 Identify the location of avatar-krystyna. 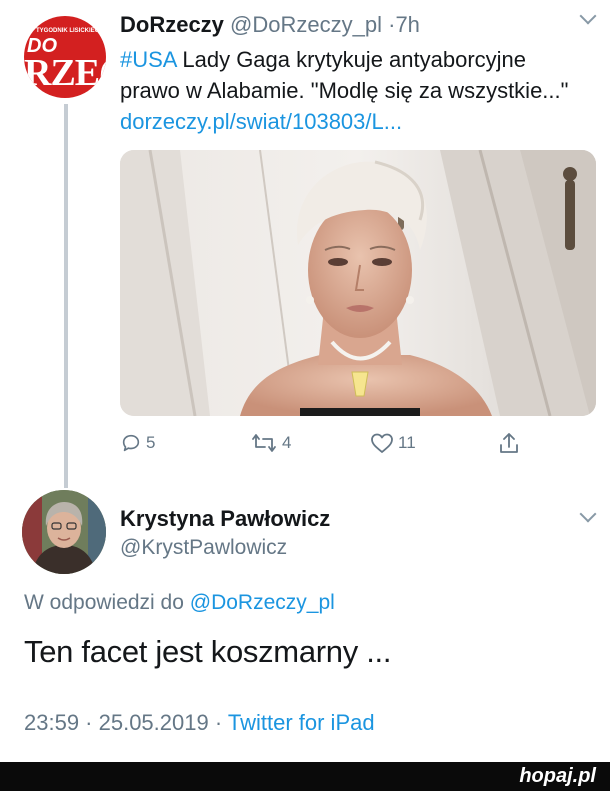
(64, 532).